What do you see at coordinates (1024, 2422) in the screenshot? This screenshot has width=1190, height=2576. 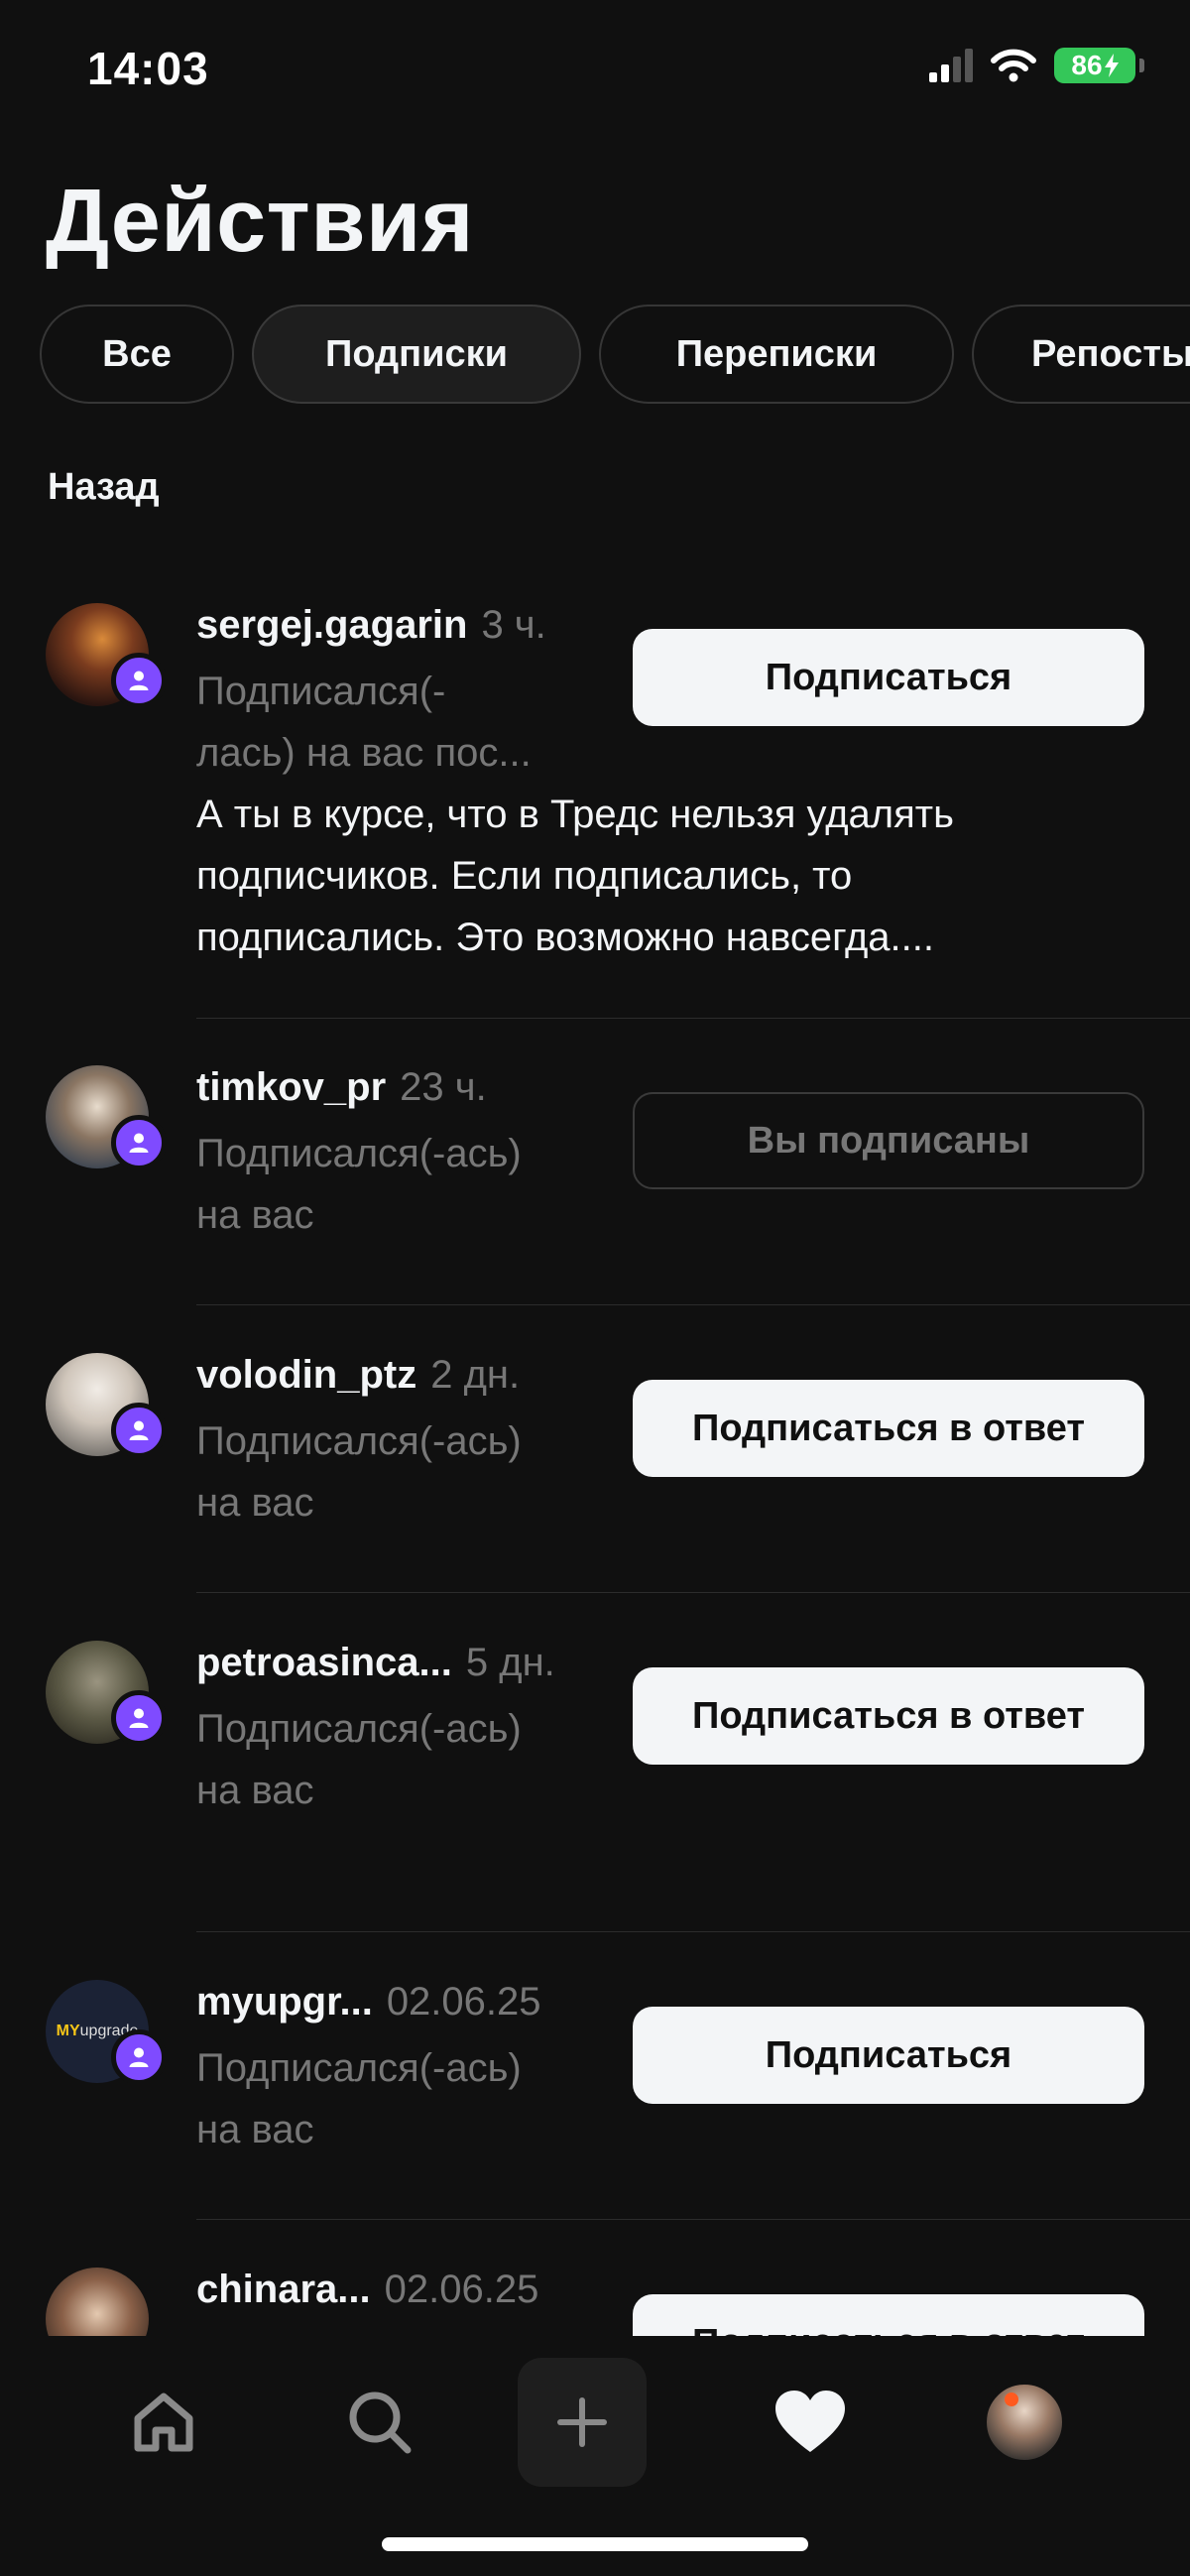 I see `profile-avatar` at bounding box center [1024, 2422].